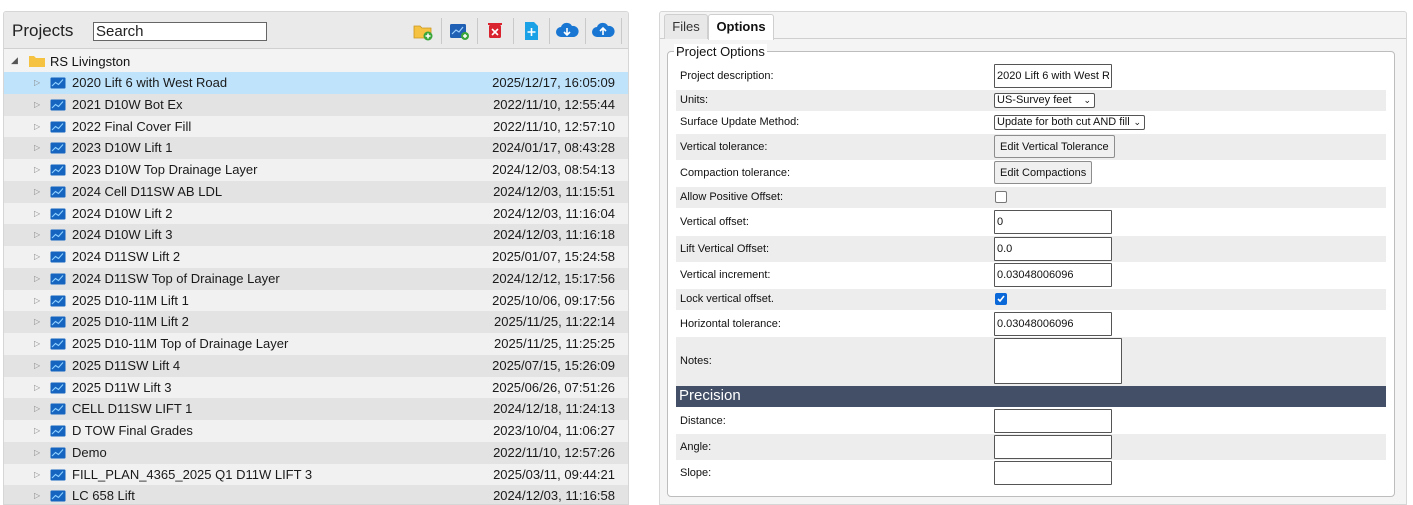  What do you see at coordinates (316, 365) in the screenshot?
I see `project-row: ▷ 2025 D11SW Lift 4 2025/07/15, 15:26:09` at bounding box center [316, 365].